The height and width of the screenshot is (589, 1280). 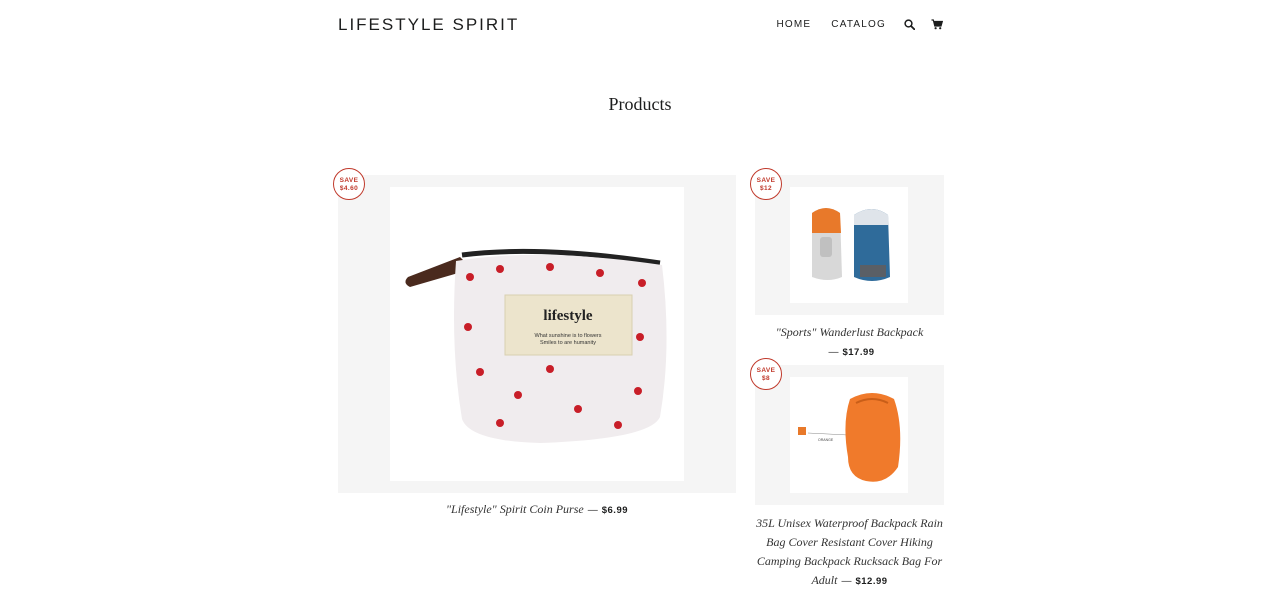 What do you see at coordinates (568, 336) in the screenshot?
I see `purse-label-subtext-1: What sunshine is to flowers` at bounding box center [568, 336].